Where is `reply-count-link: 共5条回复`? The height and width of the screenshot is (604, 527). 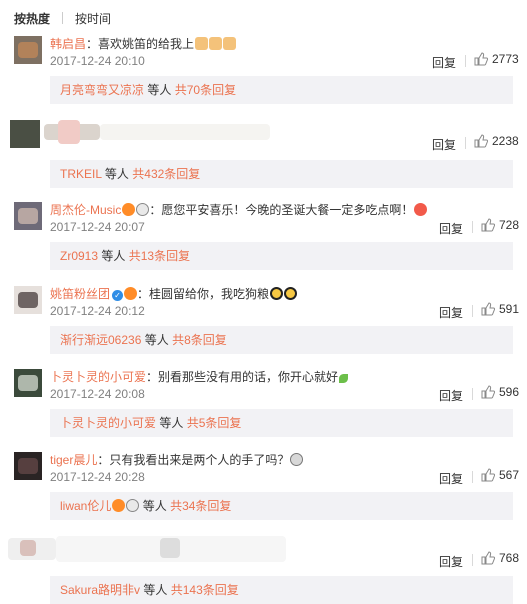 reply-count-link: 共5条回复 is located at coordinates (214, 423).